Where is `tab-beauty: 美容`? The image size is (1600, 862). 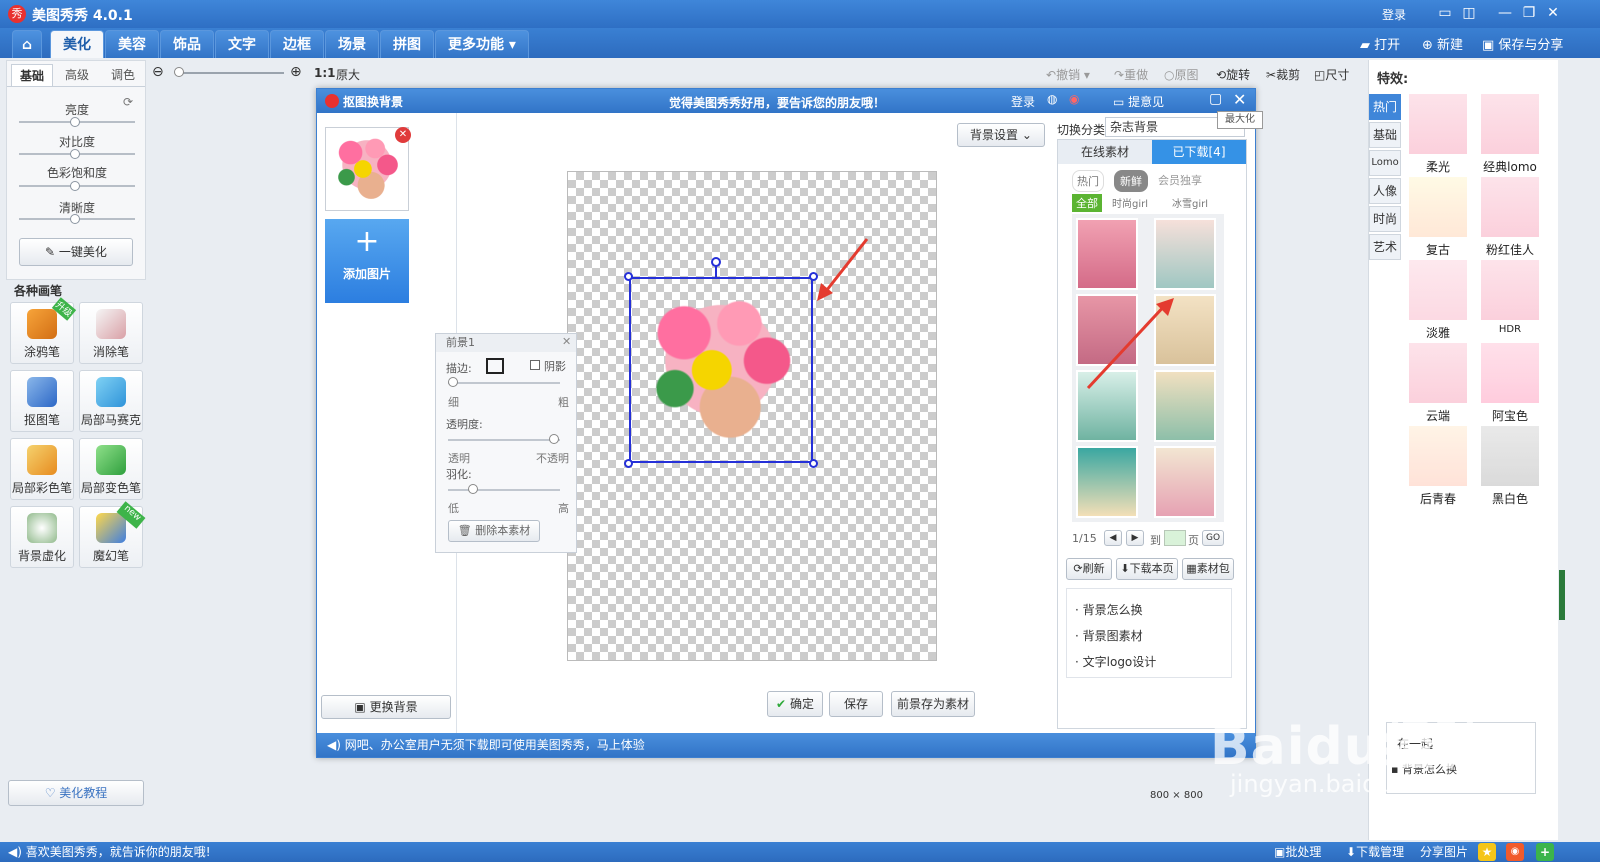
tab-beauty: 美容 is located at coordinates (132, 44).